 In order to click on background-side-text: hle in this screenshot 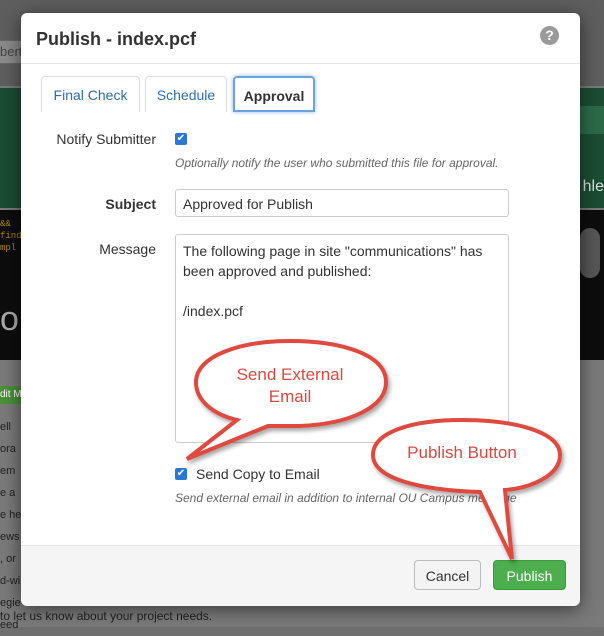, I will do `click(593, 186)`.